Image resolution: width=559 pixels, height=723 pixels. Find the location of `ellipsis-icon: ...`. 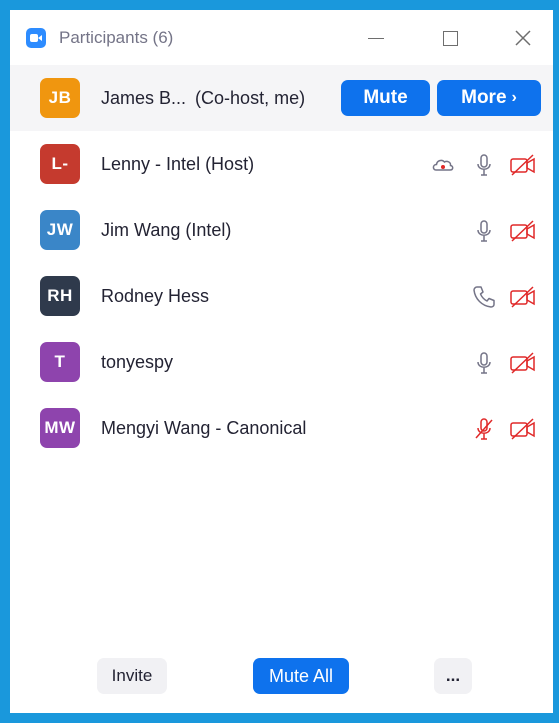

ellipsis-icon: ... is located at coordinates (453, 675).